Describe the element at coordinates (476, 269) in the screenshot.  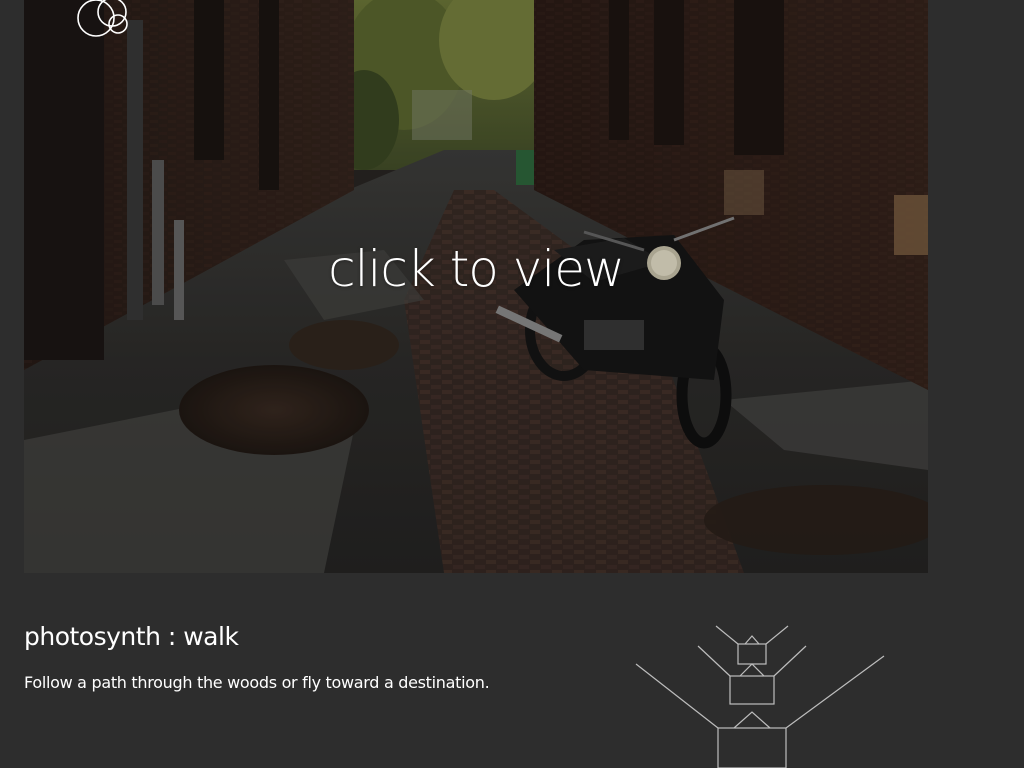
I see `click-to-view-label: click to view` at that location.